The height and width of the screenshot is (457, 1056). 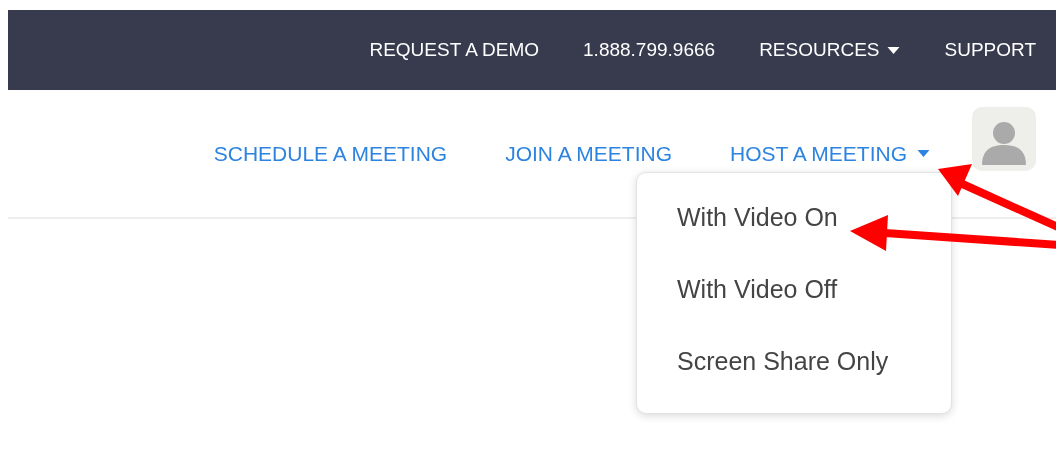 What do you see at coordinates (794, 366) in the screenshot?
I see `menu-item: Screen Share Only` at bounding box center [794, 366].